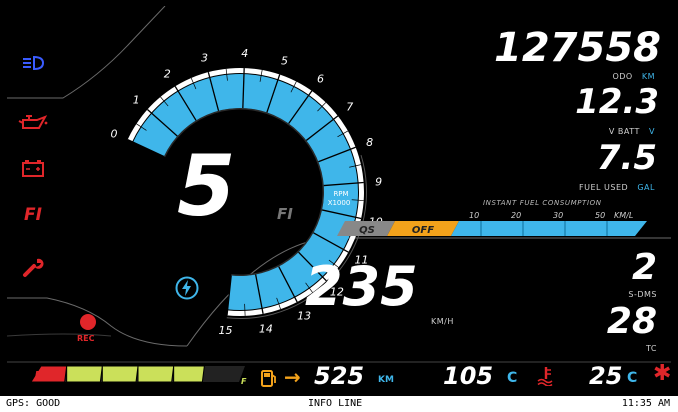 This screenshot has width=678, height=412. Describe the element at coordinates (367, 230) in the screenshot. I see `qs-label: QS` at that location.